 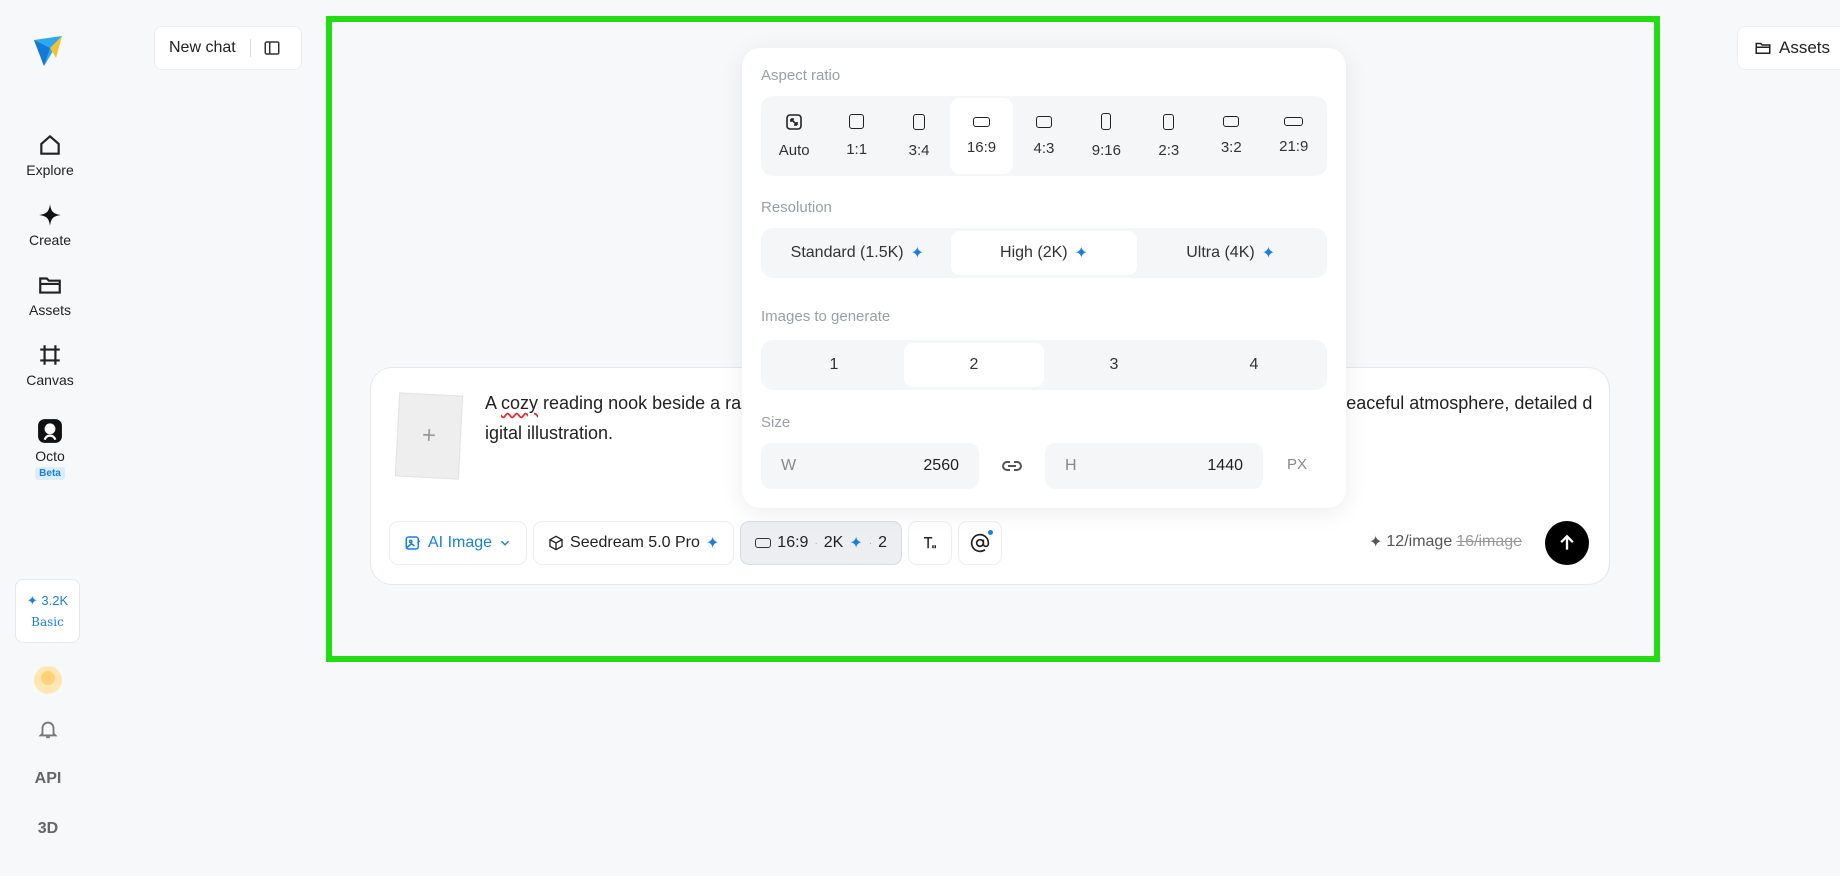 What do you see at coordinates (50, 215) in the screenshot?
I see `sparkle-icon` at bounding box center [50, 215].